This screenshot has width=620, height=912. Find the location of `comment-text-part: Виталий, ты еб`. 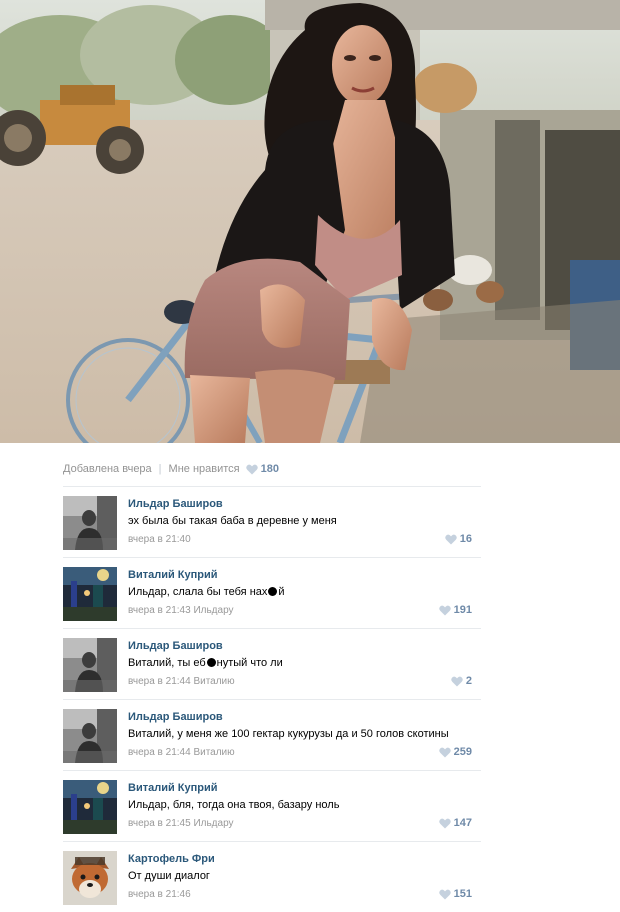

comment-text-part: Виталий, ты еб is located at coordinates (167, 663).